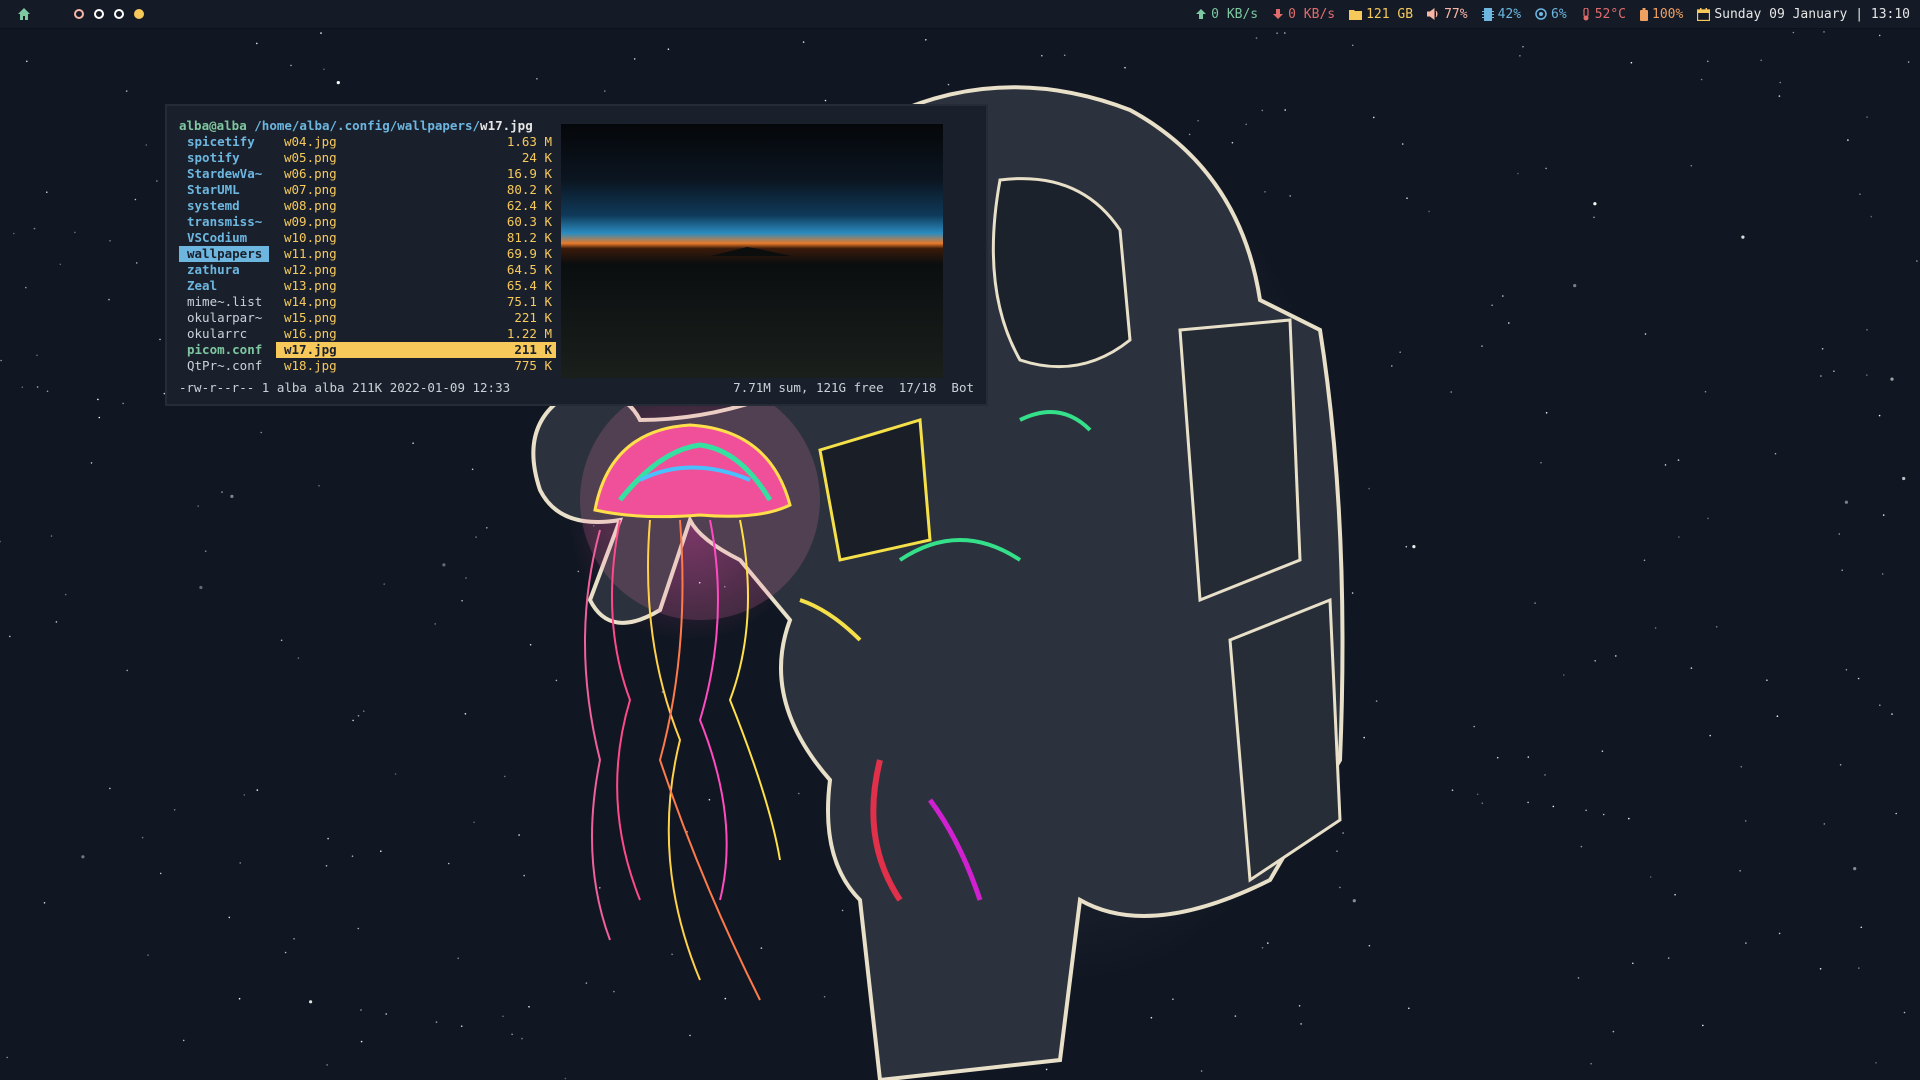  I want to click on thermometer-icon, so click(1586, 13).